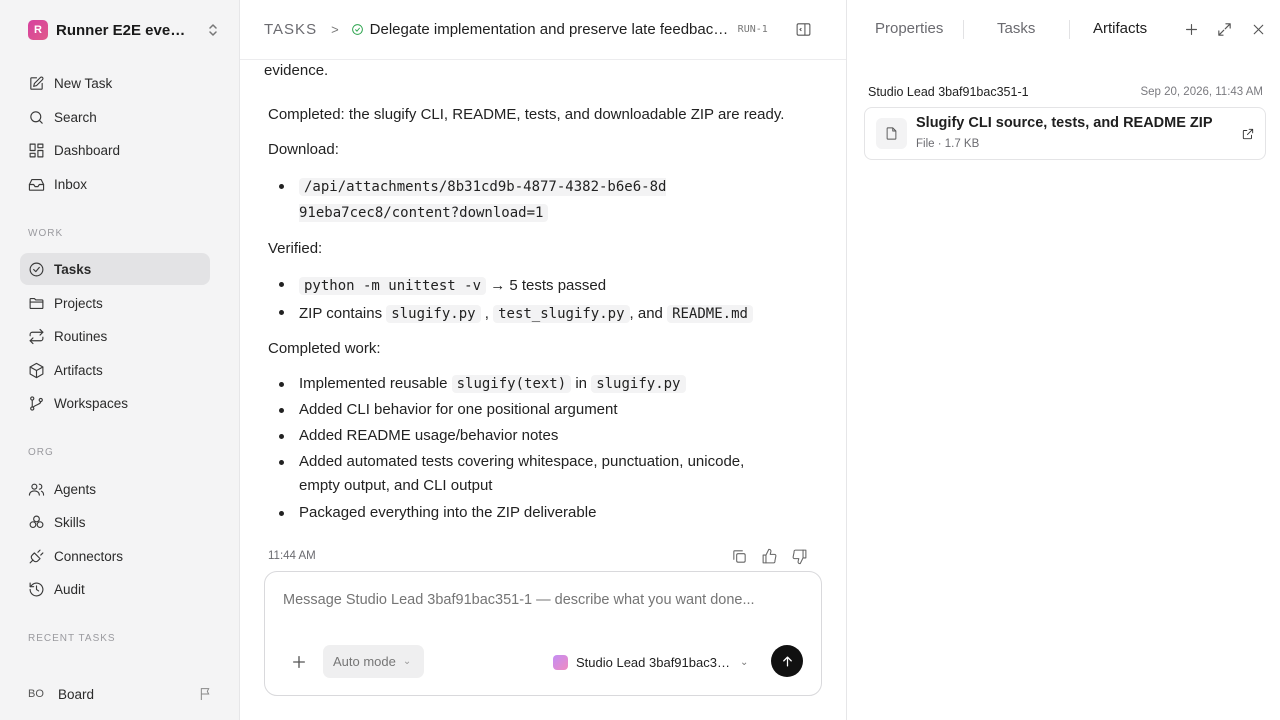 This screenshot has width=1280, height=720. I want to click on nav-label: Agents, so click(75, 489).